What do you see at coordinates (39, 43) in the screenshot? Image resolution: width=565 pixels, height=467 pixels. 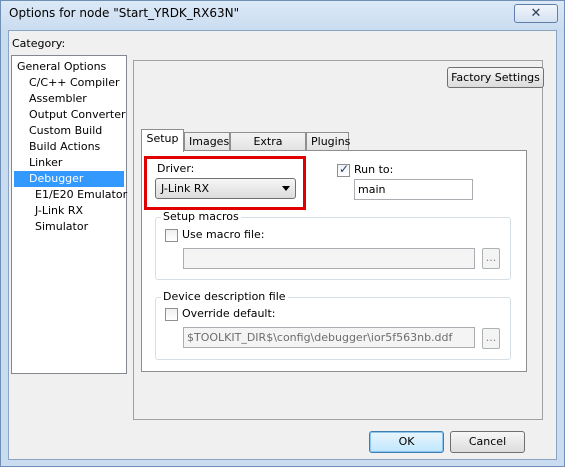 I see `category-label: Category:` at bounding box center [39, 43].